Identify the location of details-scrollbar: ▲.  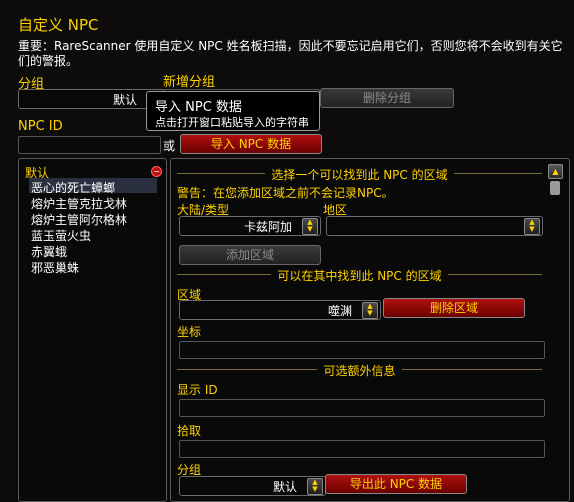
(555, 331).